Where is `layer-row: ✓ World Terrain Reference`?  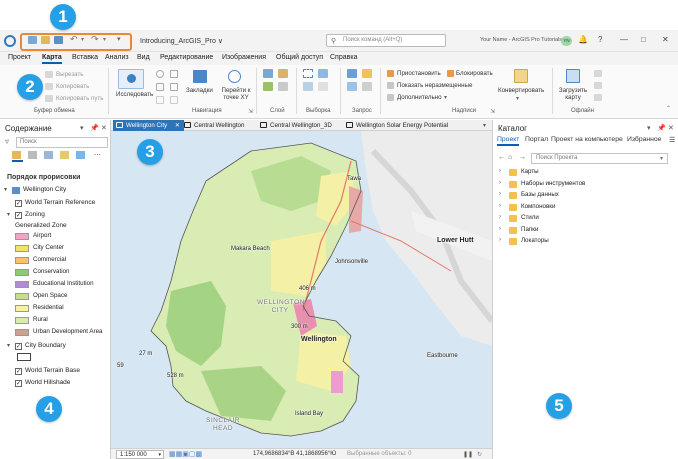 layer-row: ✓ World Terrain Reference is located at coordinates (55, 204).